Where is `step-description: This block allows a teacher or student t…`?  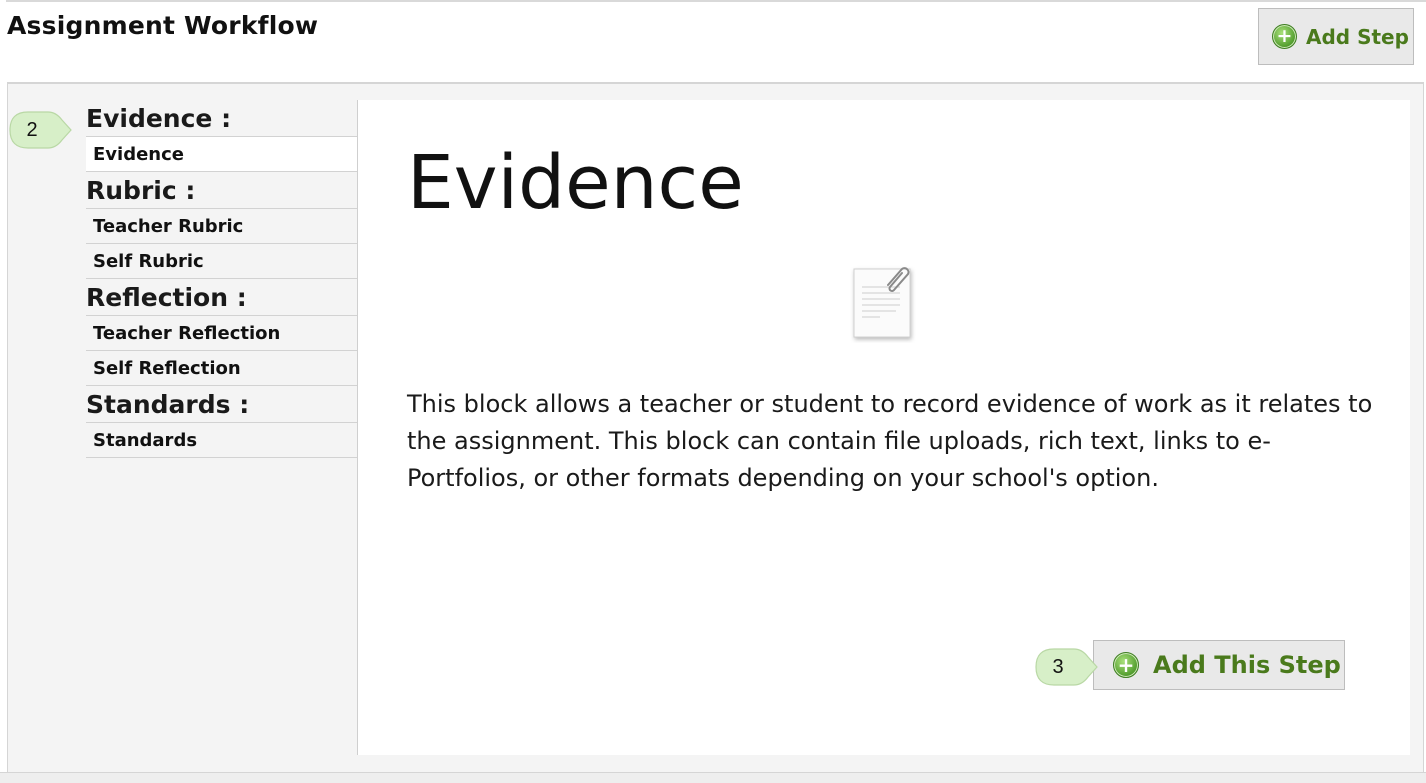 step-description: This block allows a teacher or student t… is located at coordinates (890, 441).